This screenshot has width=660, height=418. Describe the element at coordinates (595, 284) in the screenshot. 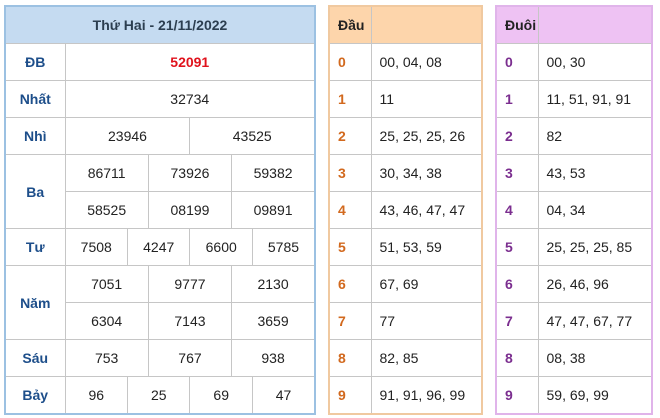

I see `duoi-values: 26, 46, 96` at that location.